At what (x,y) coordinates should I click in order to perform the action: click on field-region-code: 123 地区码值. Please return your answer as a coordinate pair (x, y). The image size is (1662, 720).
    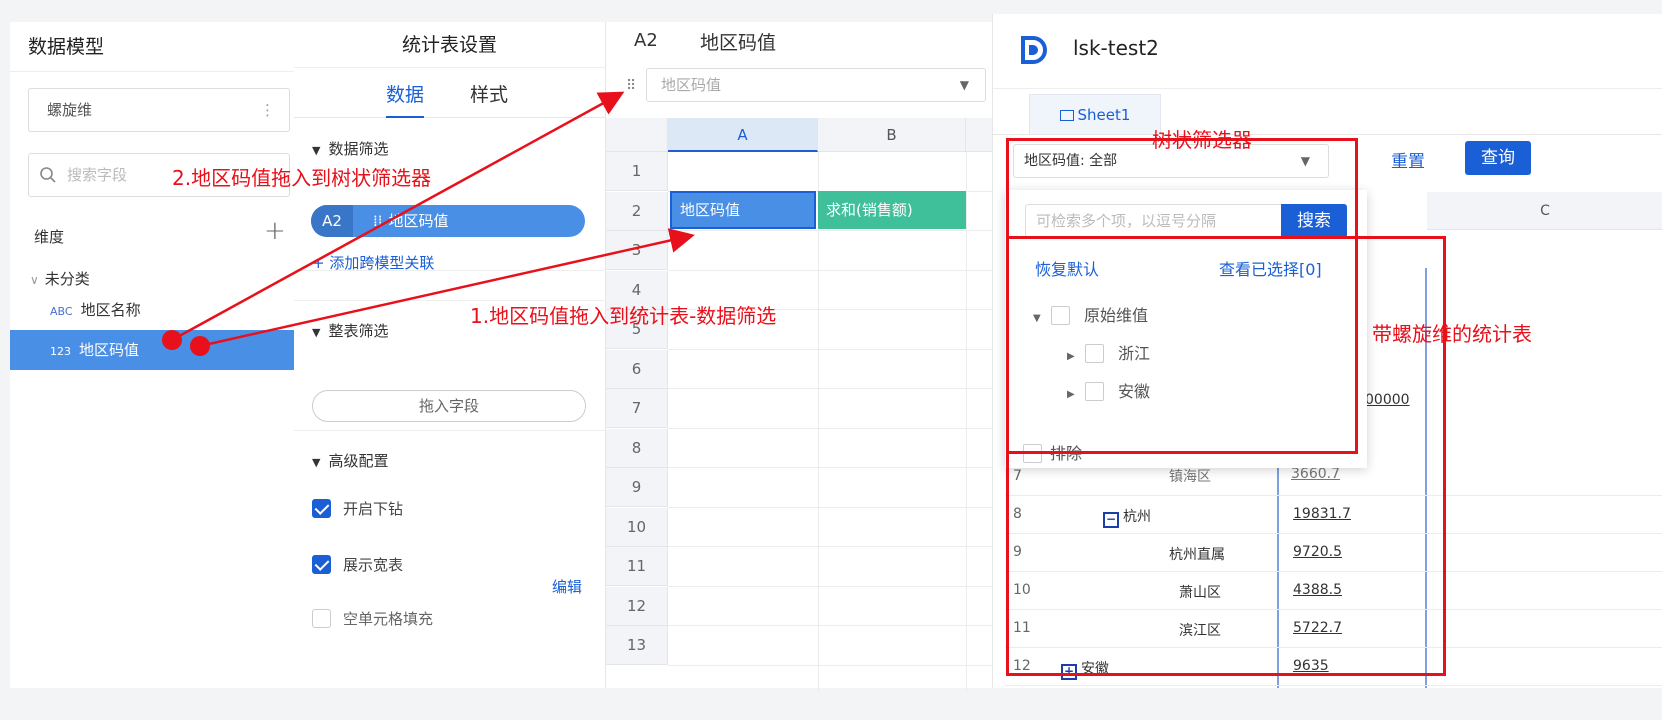
    Looking at the image, I should click on (159, 350).